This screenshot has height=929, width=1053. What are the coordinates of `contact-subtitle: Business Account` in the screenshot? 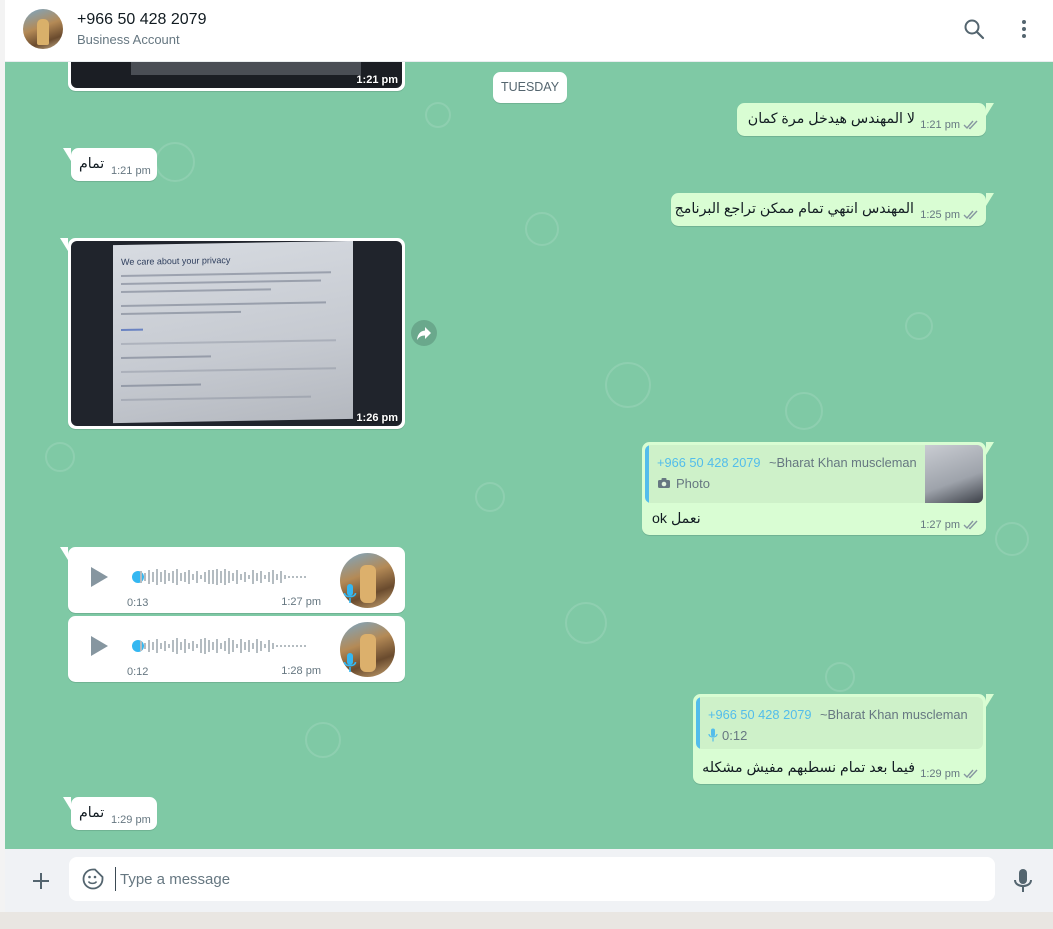 It's located at (128, 39).